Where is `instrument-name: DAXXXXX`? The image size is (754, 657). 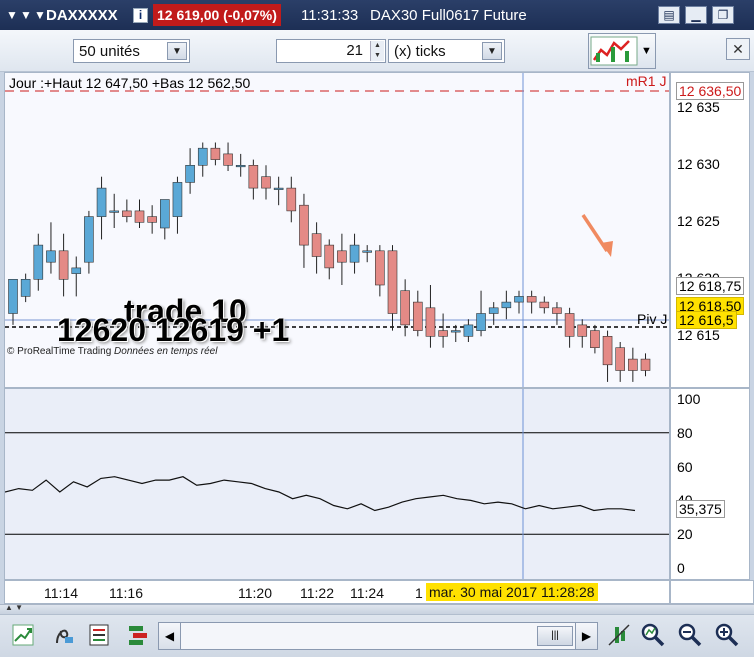
instrument-name: DAXXXXX is located at coordinates (82, 15).